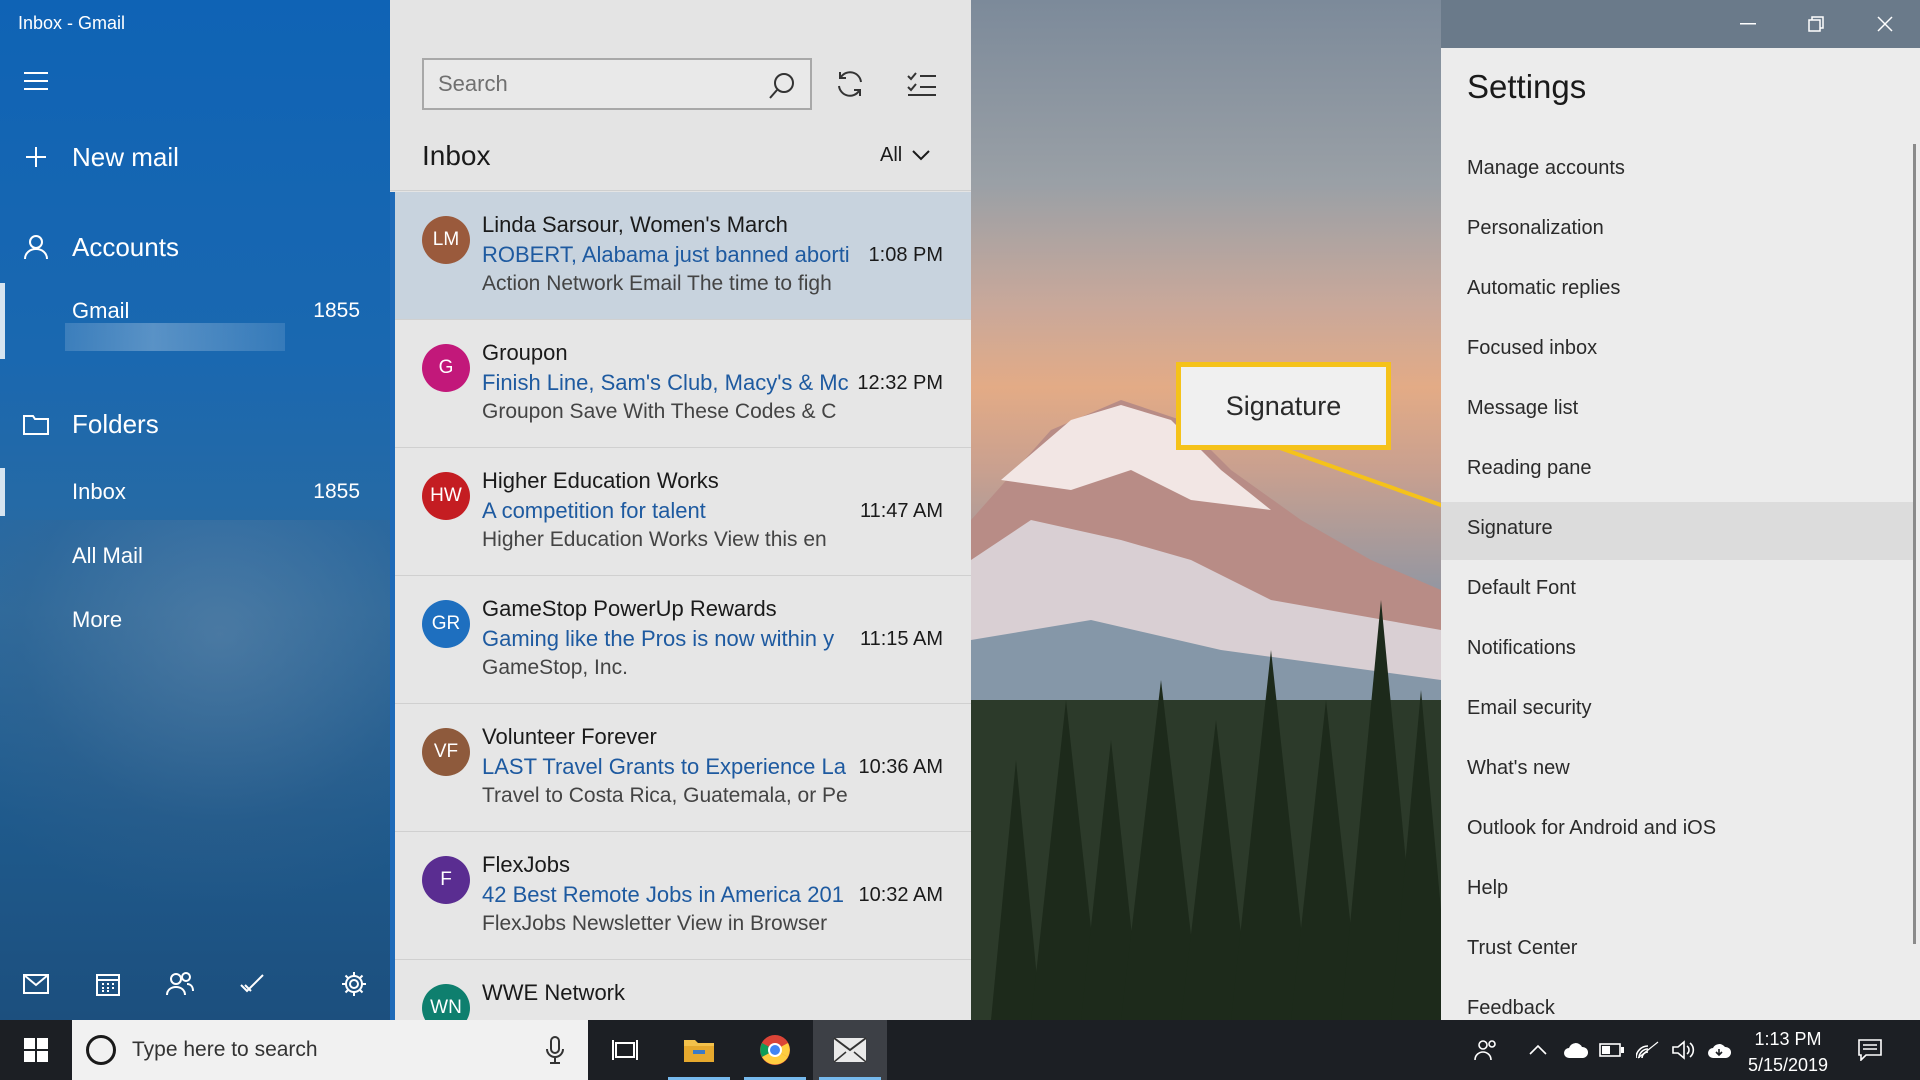 The height and width of the screenshot is (1080, 1920). I want to click on account-email-redacted, so click(175, 337).